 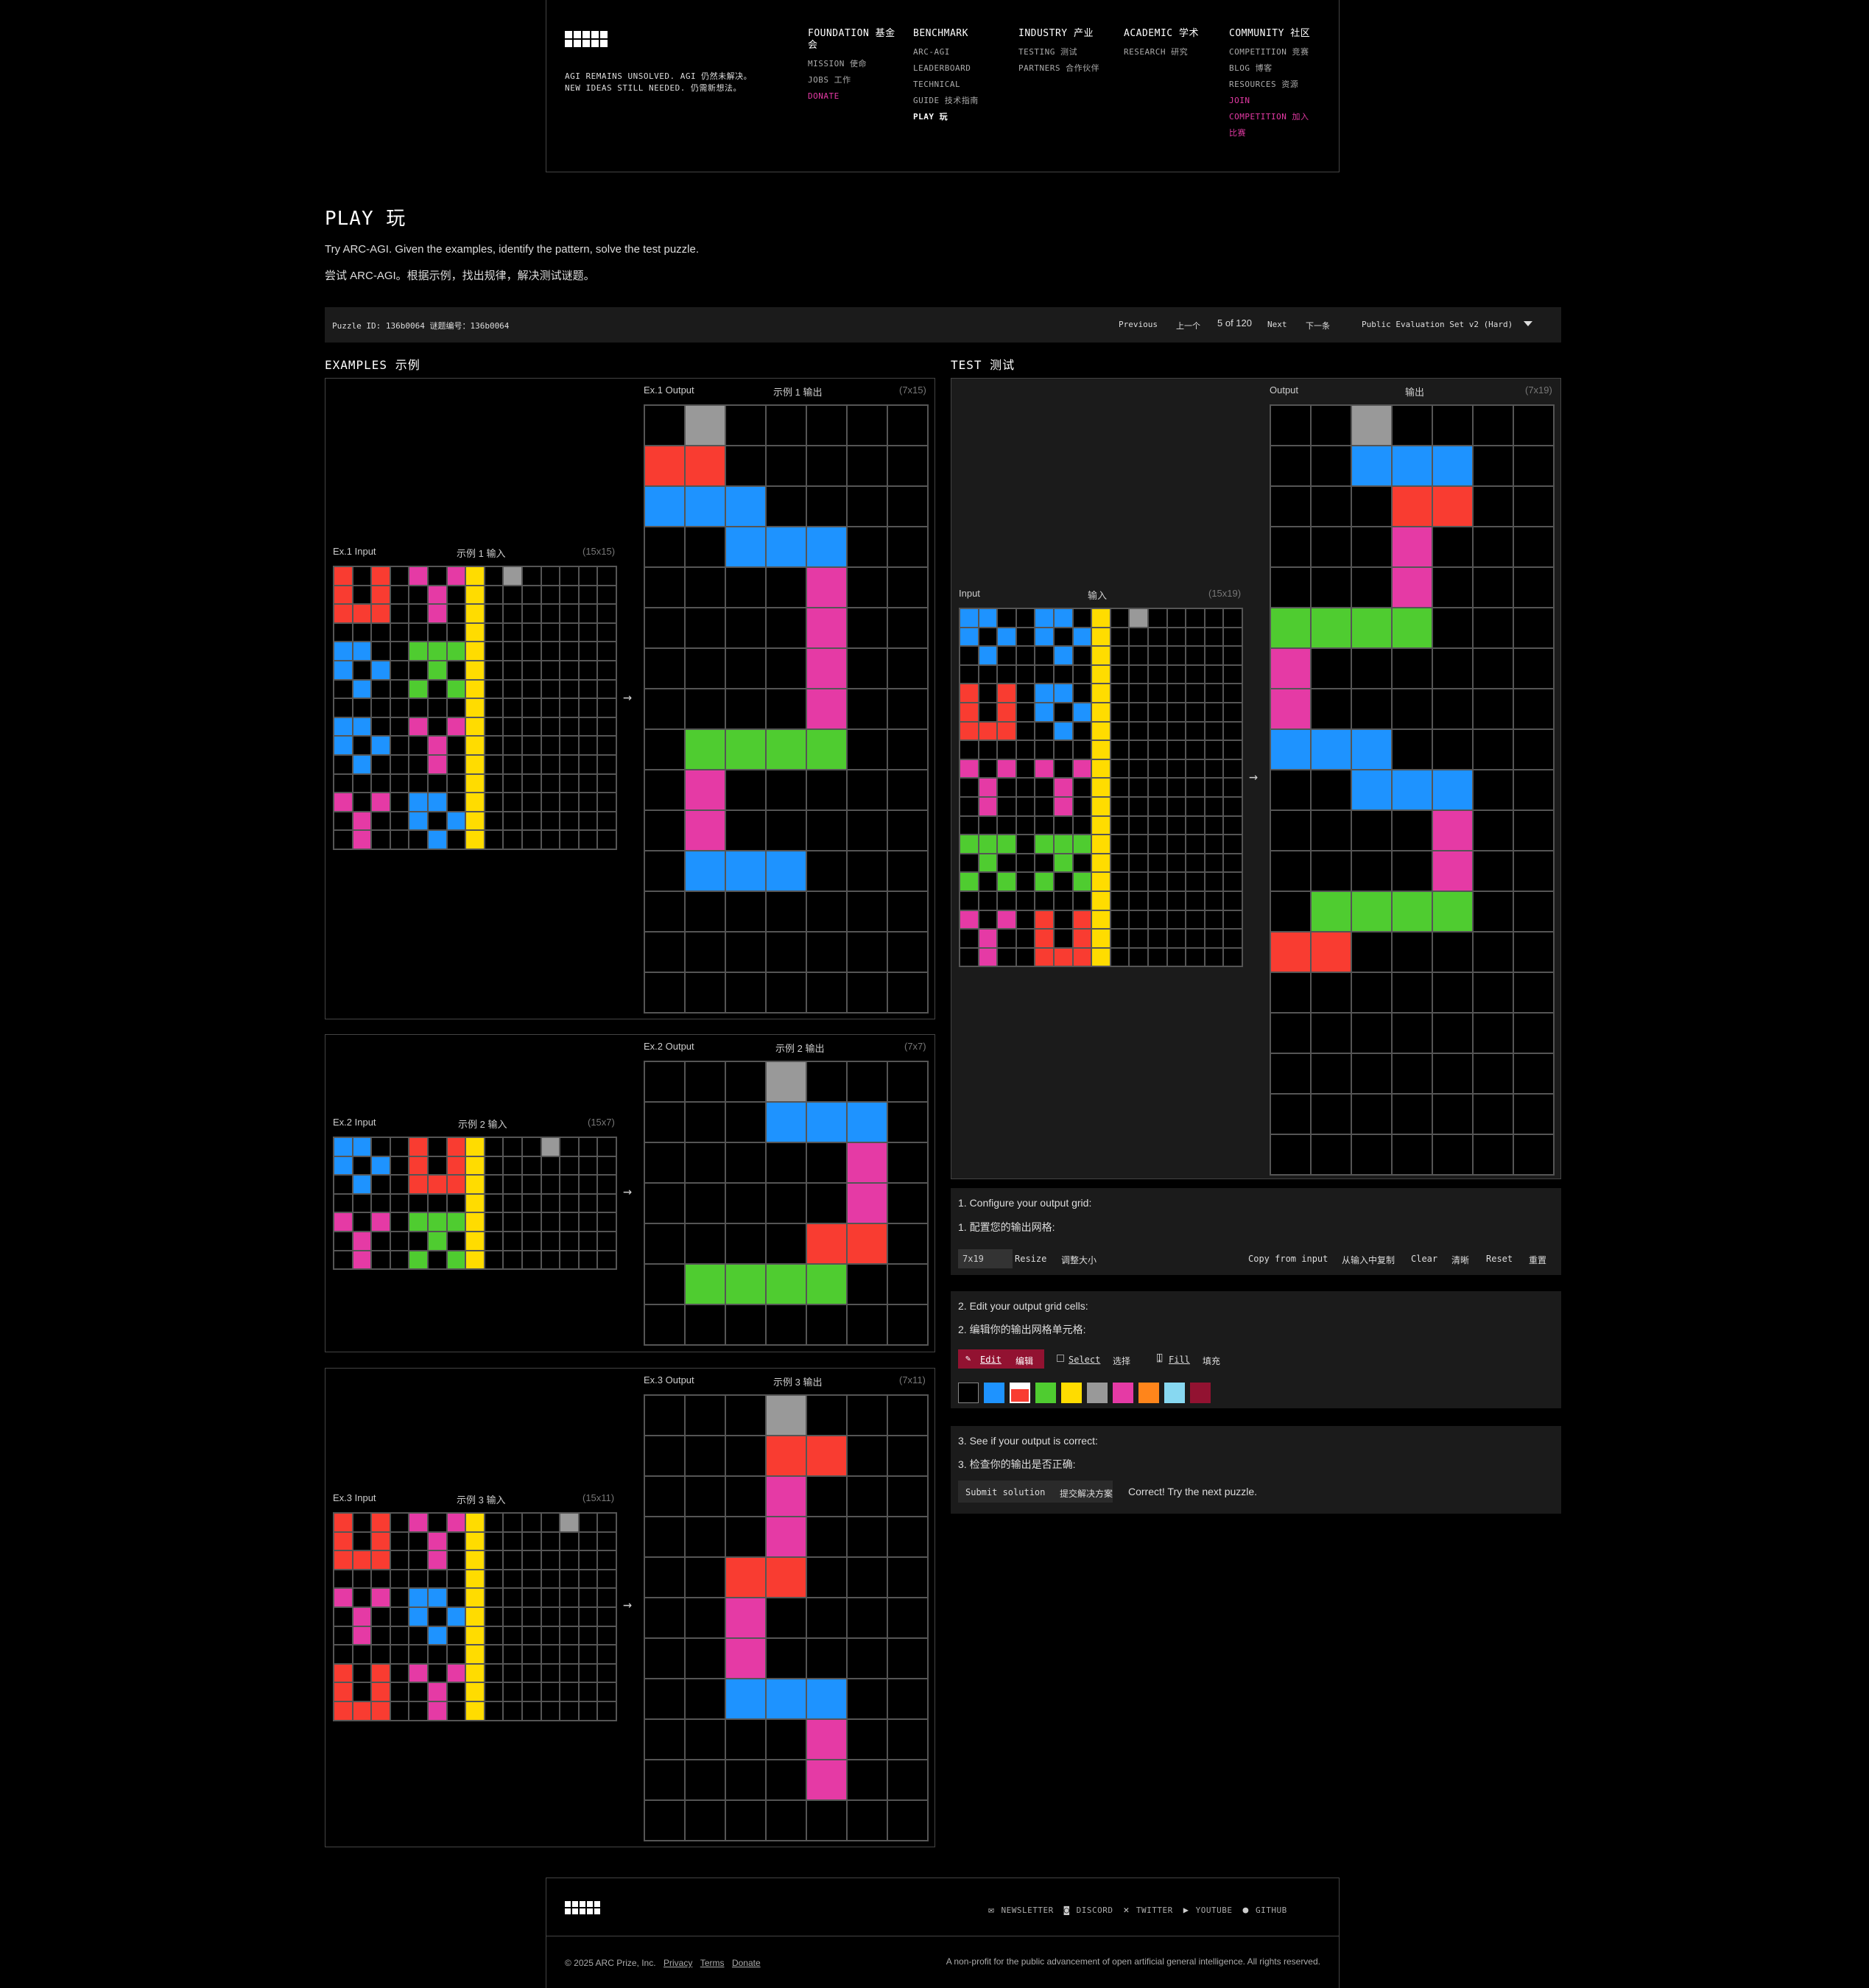 What do you see at coordinates (1205, 1360) in the screenshot?
I see `fill-mode-button: ⍗ Fill 填充` at bounding box center [1205, 1360].